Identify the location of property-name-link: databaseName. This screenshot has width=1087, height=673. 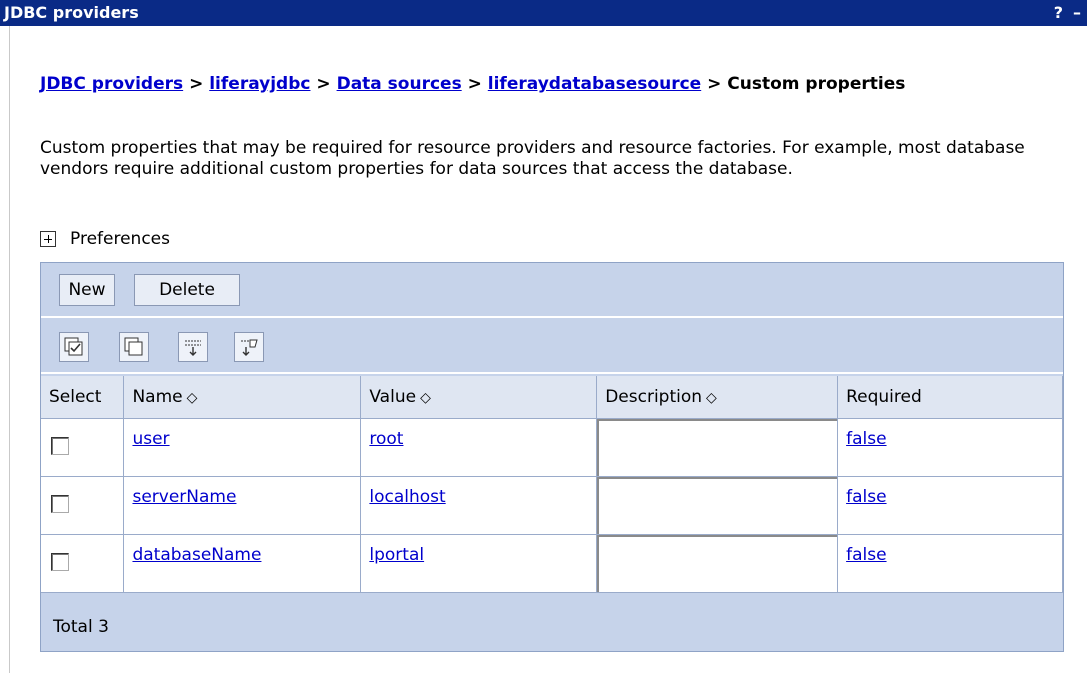
(196, 555).